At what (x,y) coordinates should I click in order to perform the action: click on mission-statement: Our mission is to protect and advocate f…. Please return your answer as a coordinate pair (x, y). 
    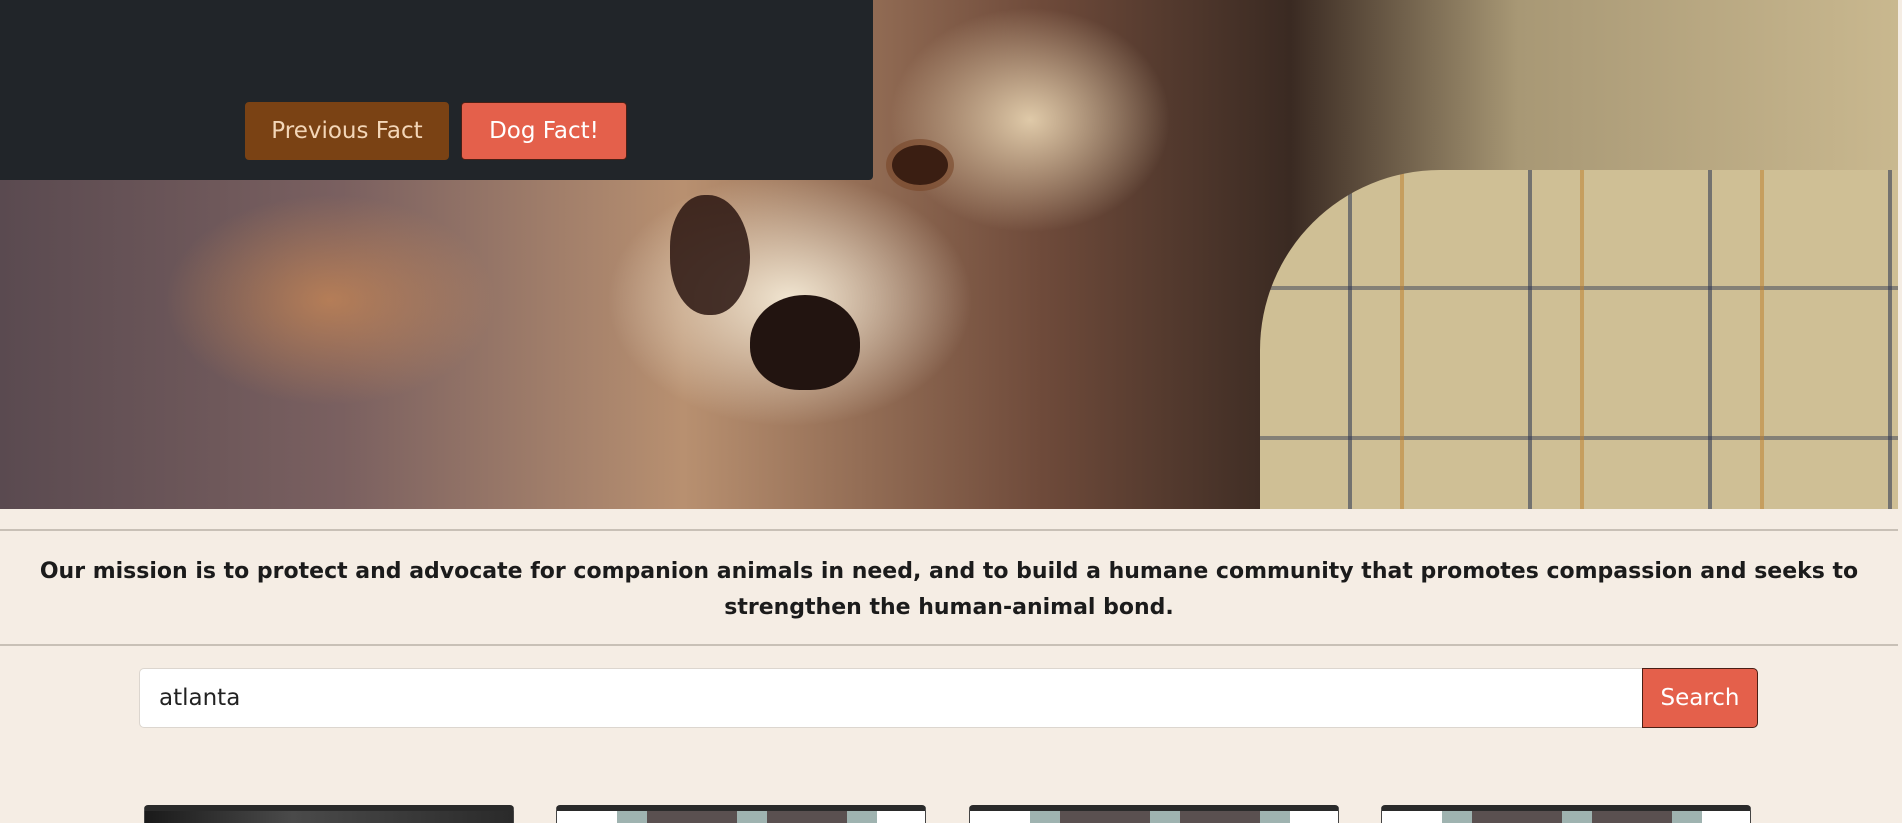
    Looking at the image, I should click on (949, 589).